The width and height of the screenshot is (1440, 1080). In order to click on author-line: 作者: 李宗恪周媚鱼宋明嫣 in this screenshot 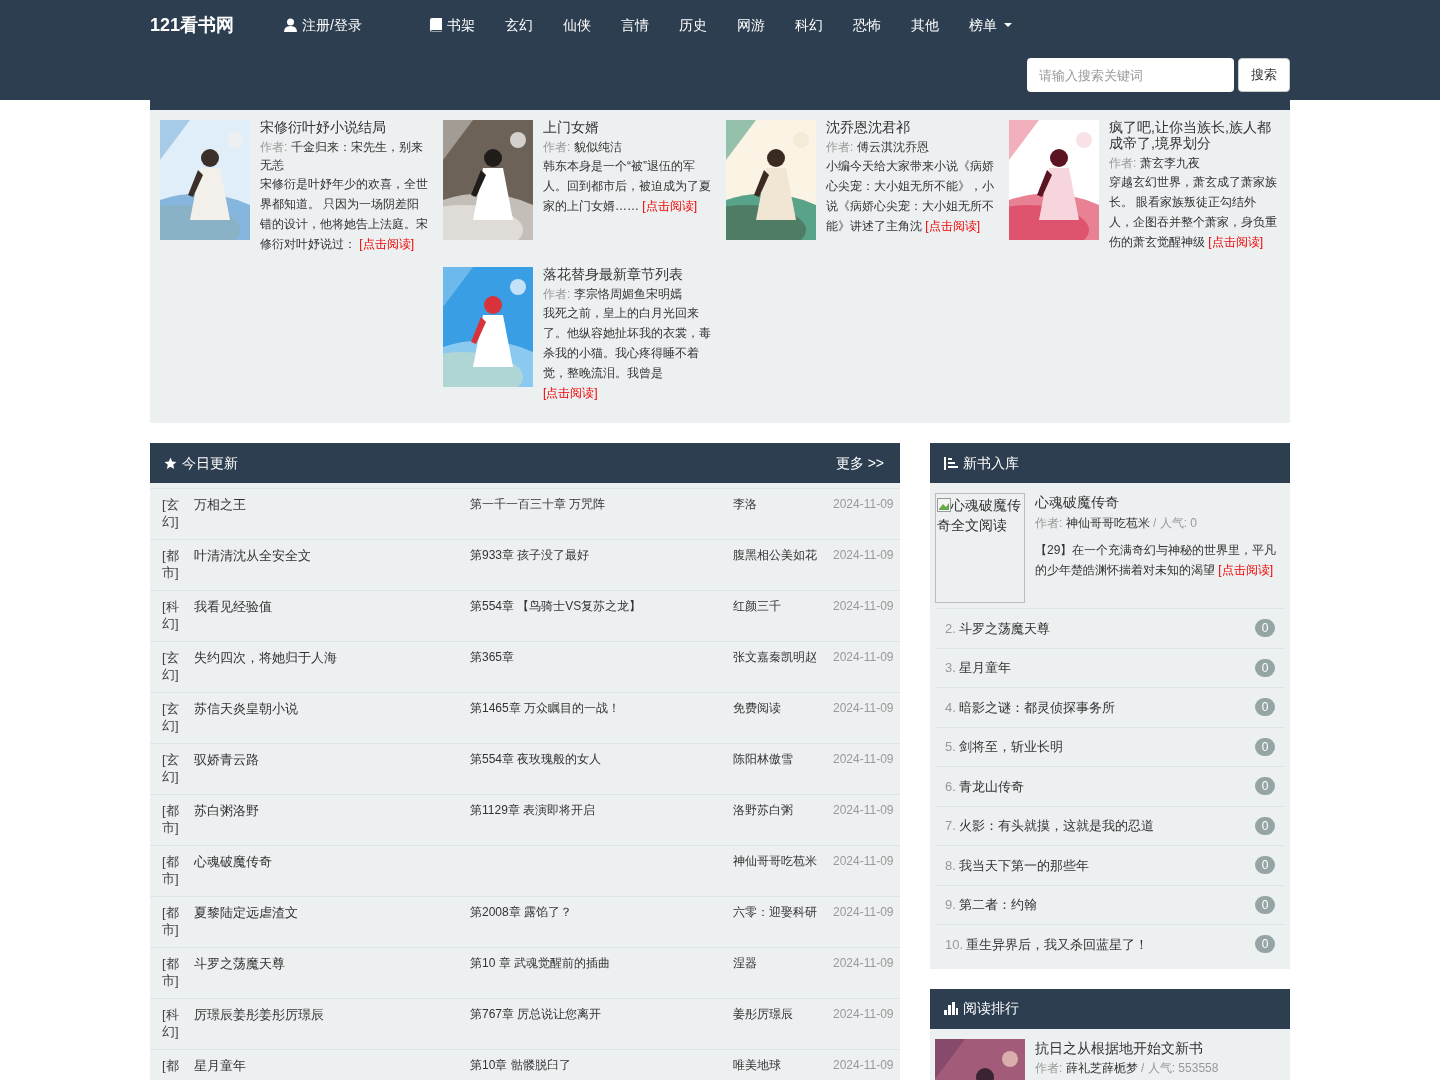, I will do `click(613, 294)`.